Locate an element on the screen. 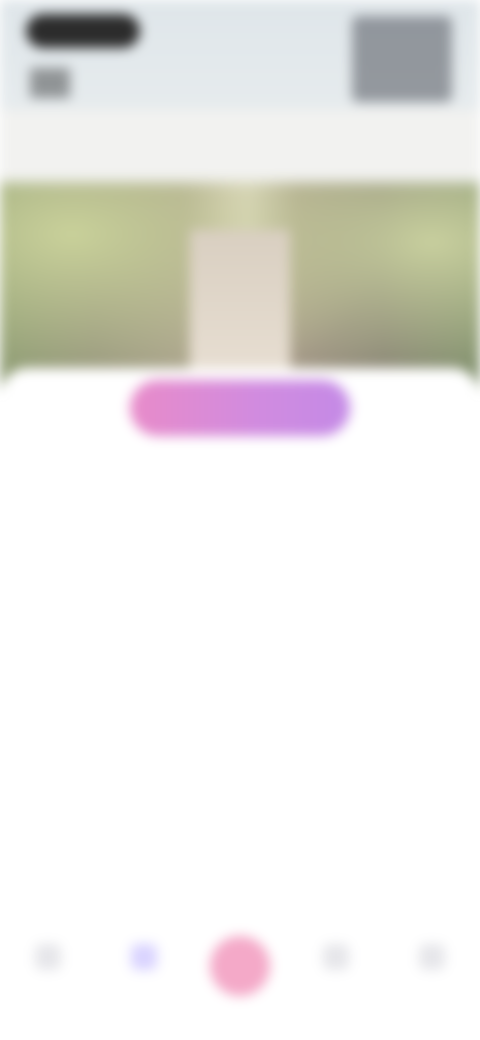 This screenshot has width=480, height=1040. profile-icon is located at coordinates (432, 957).